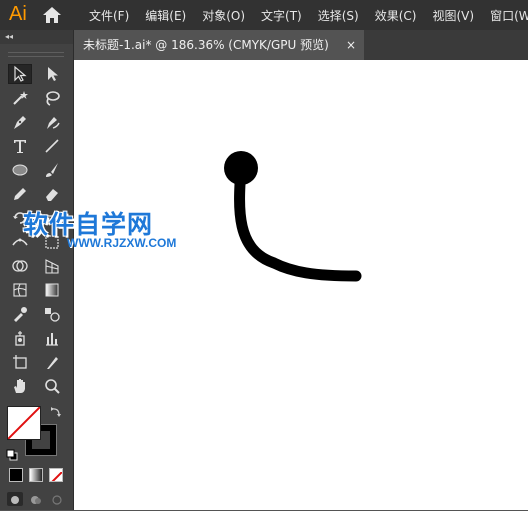  What do you see at coordinates (52, 74) in the screenshot?
I see `direct-selection-tool-icon` at bounding box center [52, 74].